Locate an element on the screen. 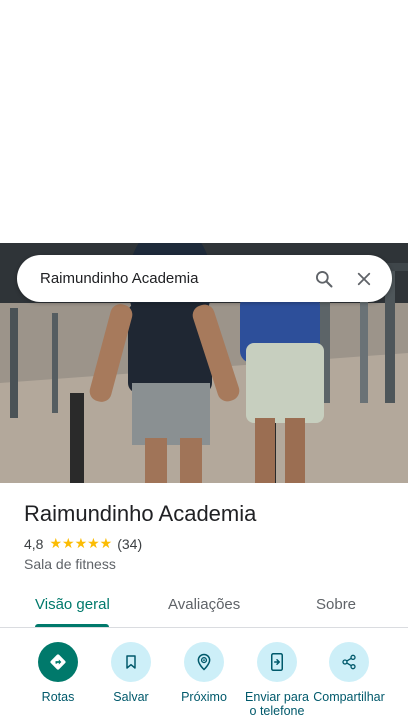  directions-label: Rotas is located at coordinates (58, 697).